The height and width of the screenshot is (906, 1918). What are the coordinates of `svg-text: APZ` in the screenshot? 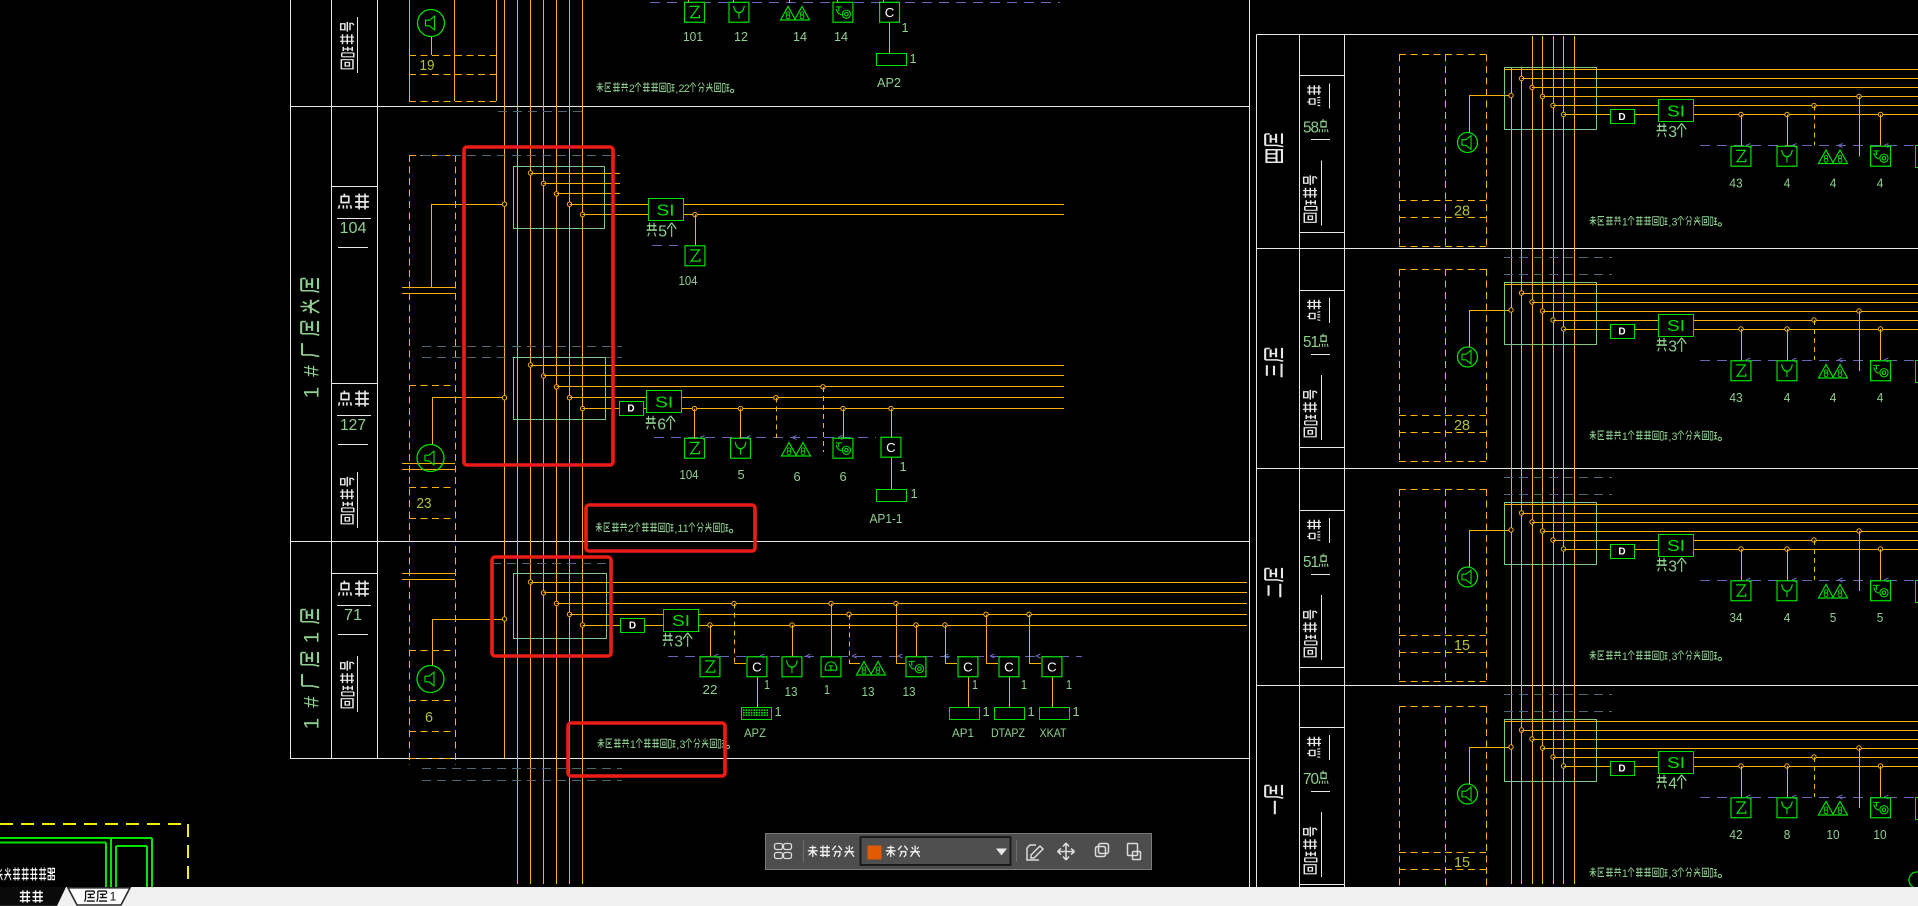 It's located at (755, 733).